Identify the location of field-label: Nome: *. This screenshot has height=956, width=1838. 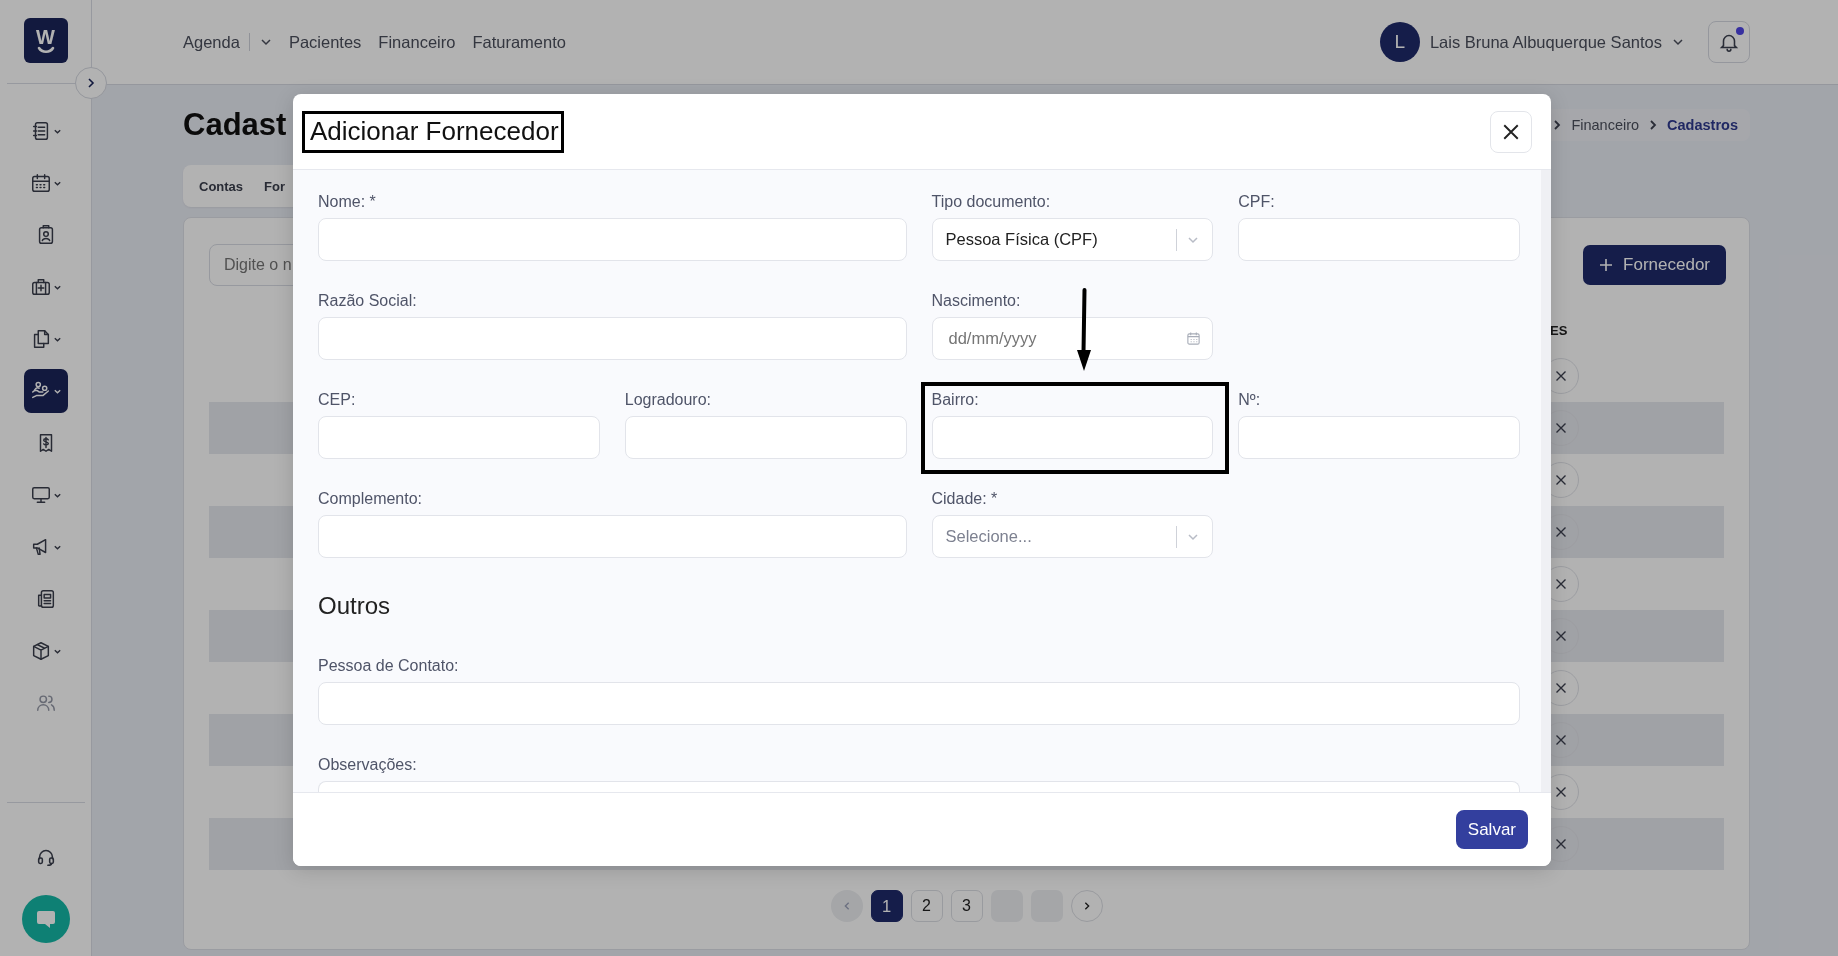
(347, 202).